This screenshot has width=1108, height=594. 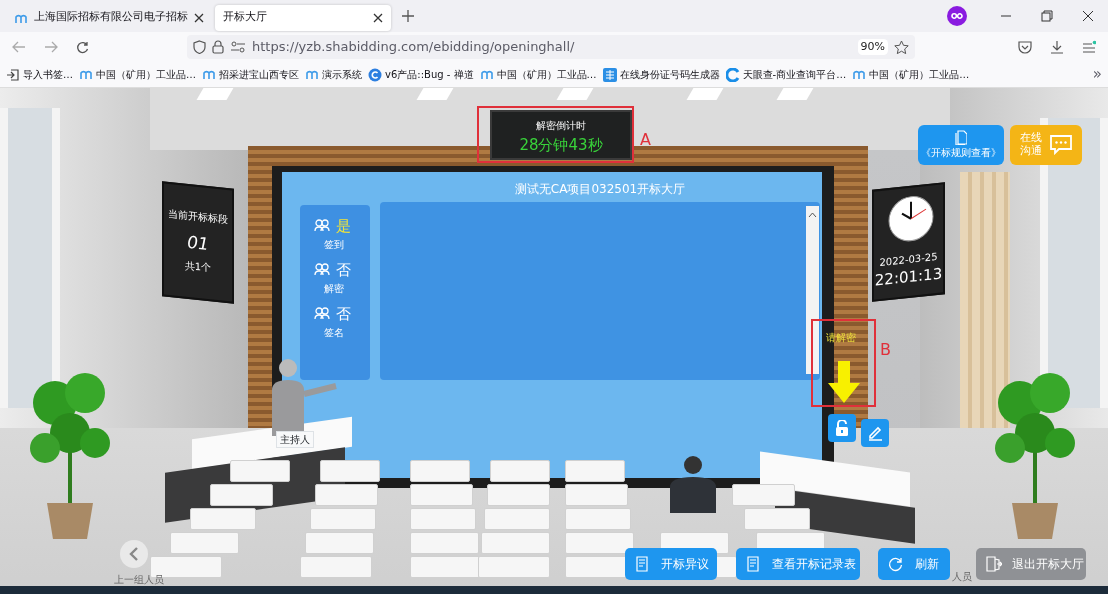 What do you see at coordinates (342, 75) in the screenshot?
I see `bookmark-label: 演示系统` at bounding box center [342, 75].